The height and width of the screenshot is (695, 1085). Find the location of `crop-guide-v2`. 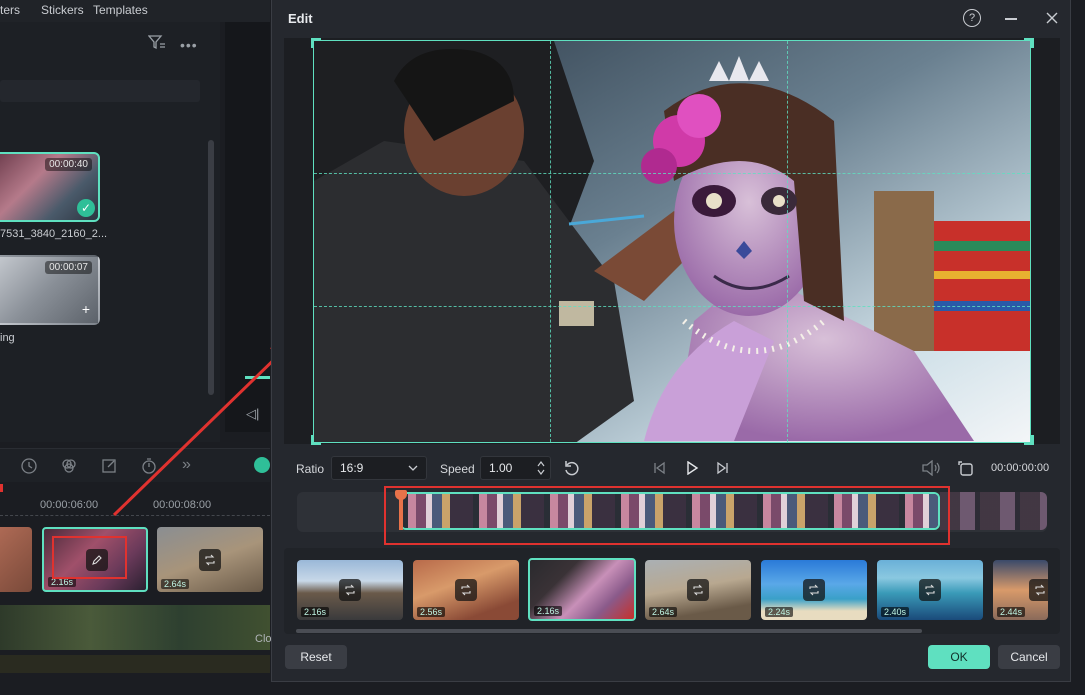

crop-guide-v2 is located at coordinates (787, 241).